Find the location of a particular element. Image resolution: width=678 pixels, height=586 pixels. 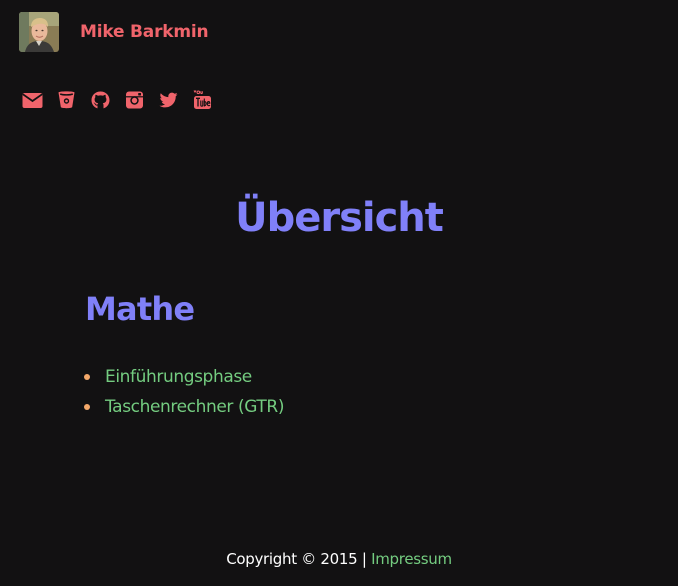

bitbucket-link is located at coordinates (66, 100).